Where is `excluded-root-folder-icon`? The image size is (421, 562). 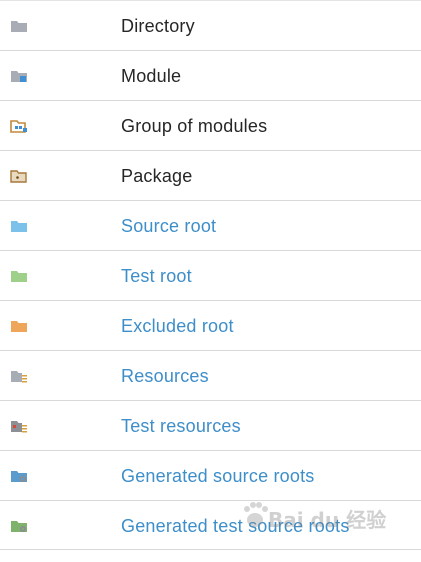
excluded-root-folder-icon is located at coordinates (19, 326).